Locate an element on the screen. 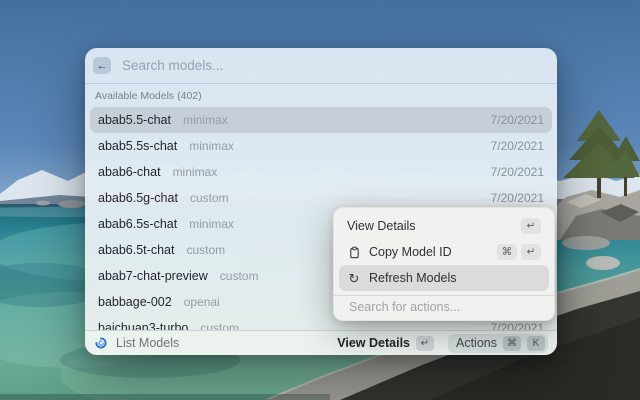 The image size is (640, 400). models-app-icon is located at coordinates (101, 343).